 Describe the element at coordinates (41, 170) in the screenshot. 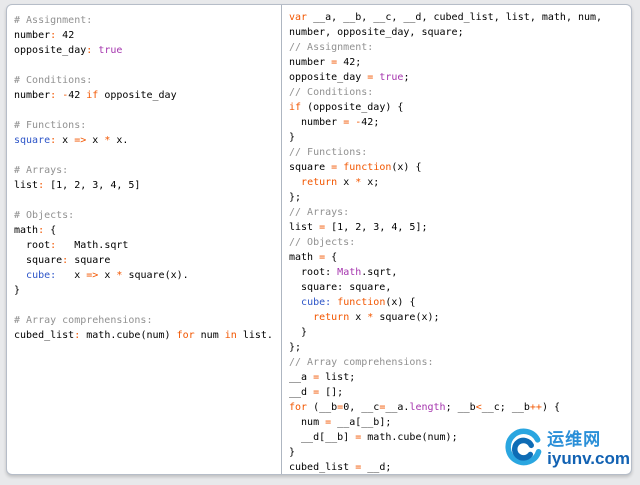

I see `code-line: # Arrays:` at that location.